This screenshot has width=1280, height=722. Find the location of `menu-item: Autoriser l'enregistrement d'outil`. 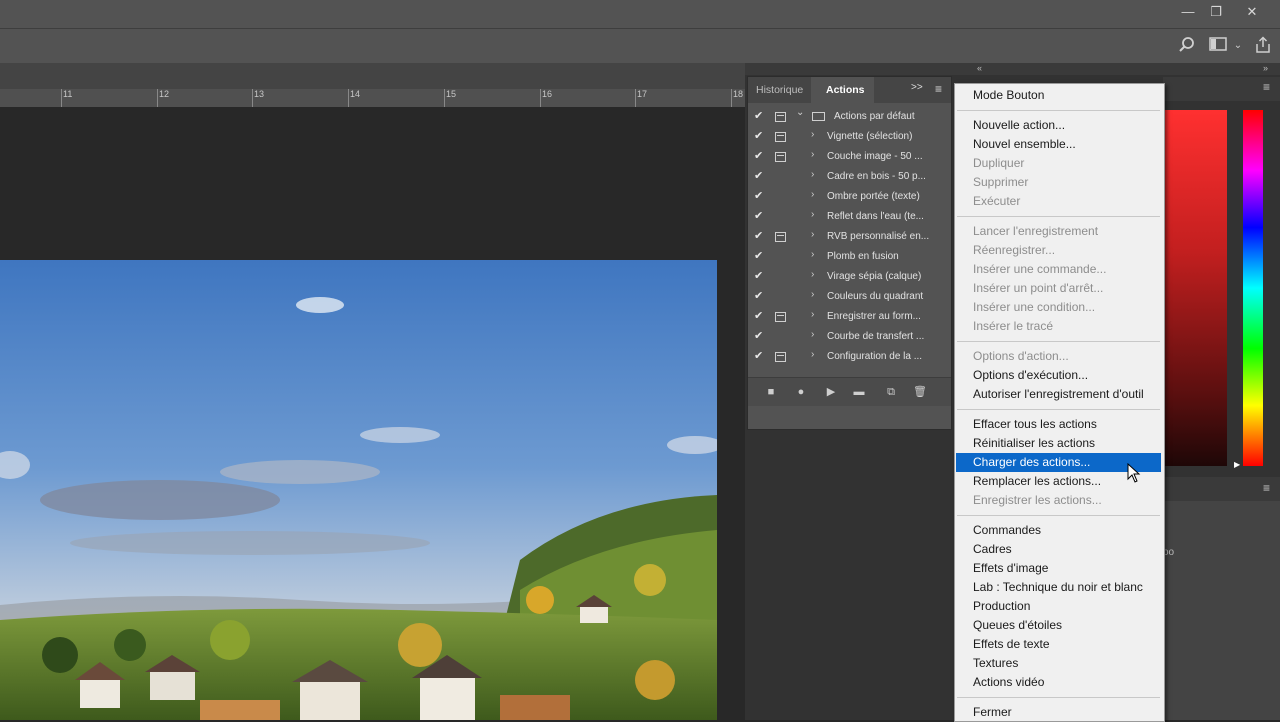

menu-item: Autoriser l'enregistrement d'outil is located at coordinates (1058, 394).